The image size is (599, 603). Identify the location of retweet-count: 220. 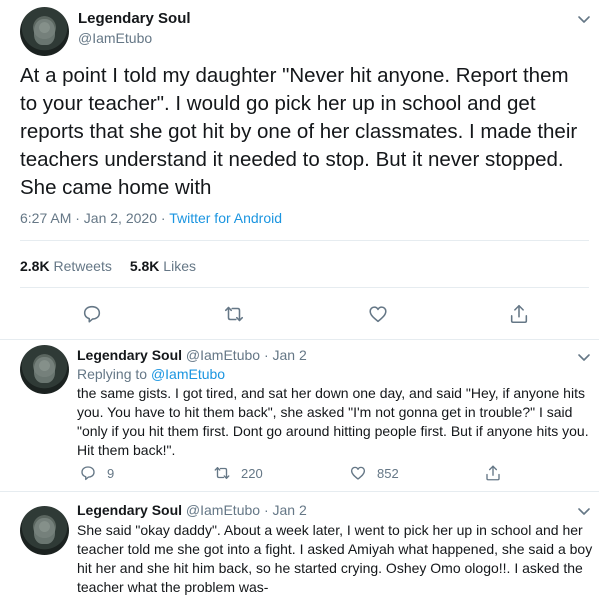
(252, 473).